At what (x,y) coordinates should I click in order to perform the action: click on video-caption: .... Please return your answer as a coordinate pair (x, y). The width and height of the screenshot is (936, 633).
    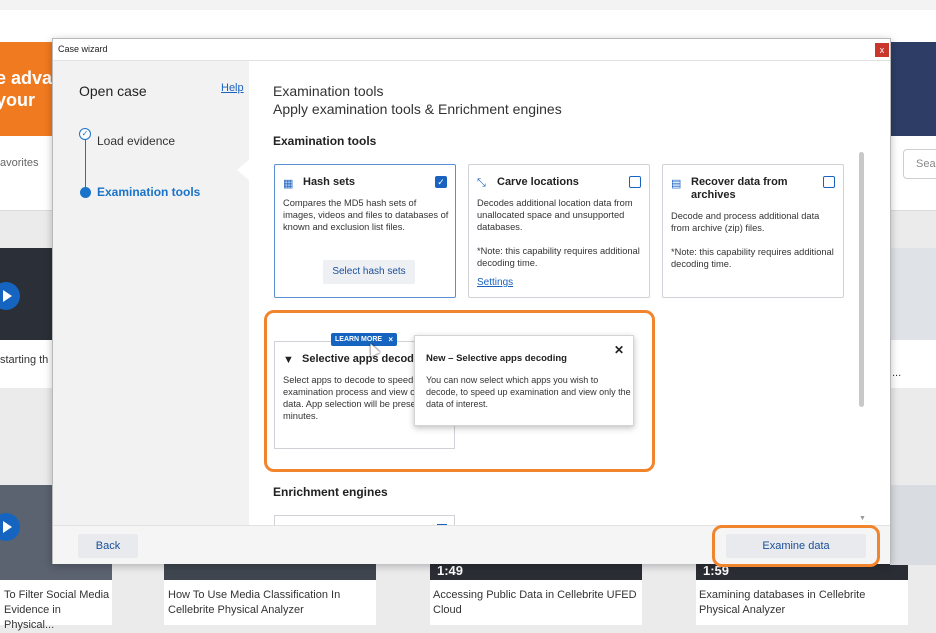
    Looking at the image, I should click on (896, 373).